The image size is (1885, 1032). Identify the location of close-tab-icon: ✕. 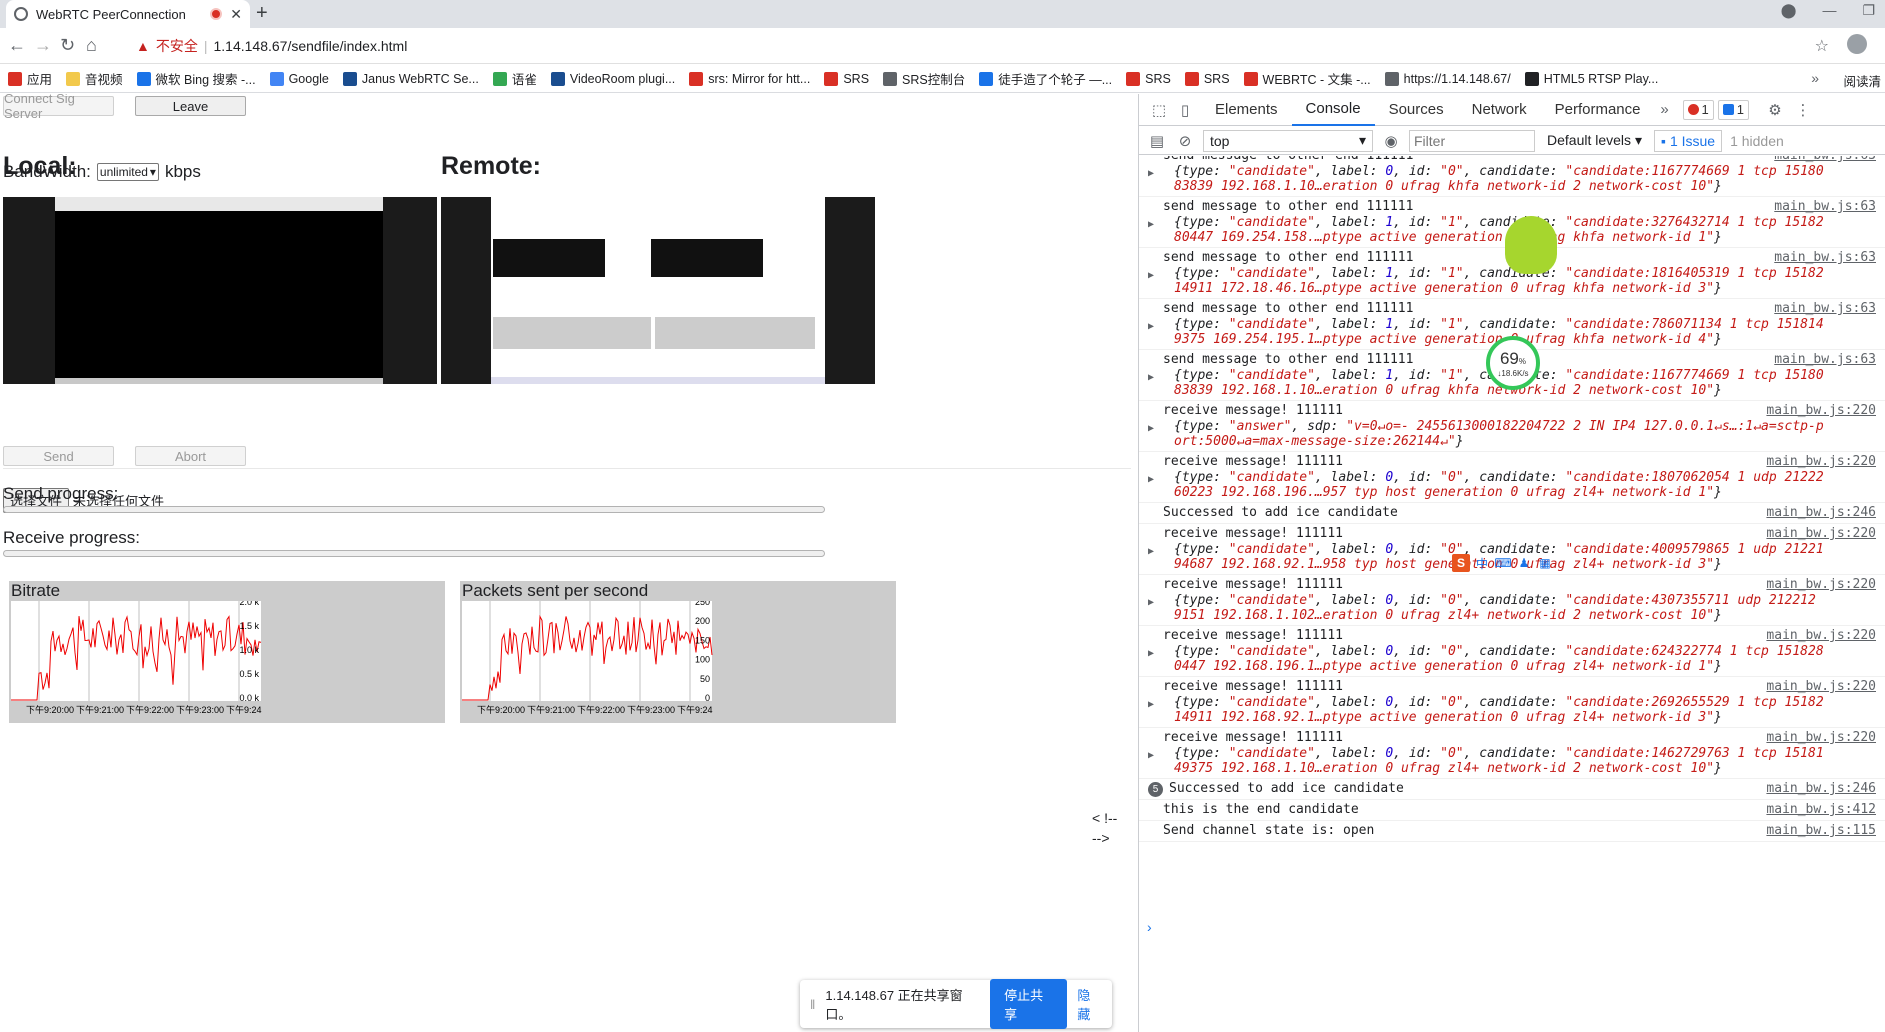
(236, 14).